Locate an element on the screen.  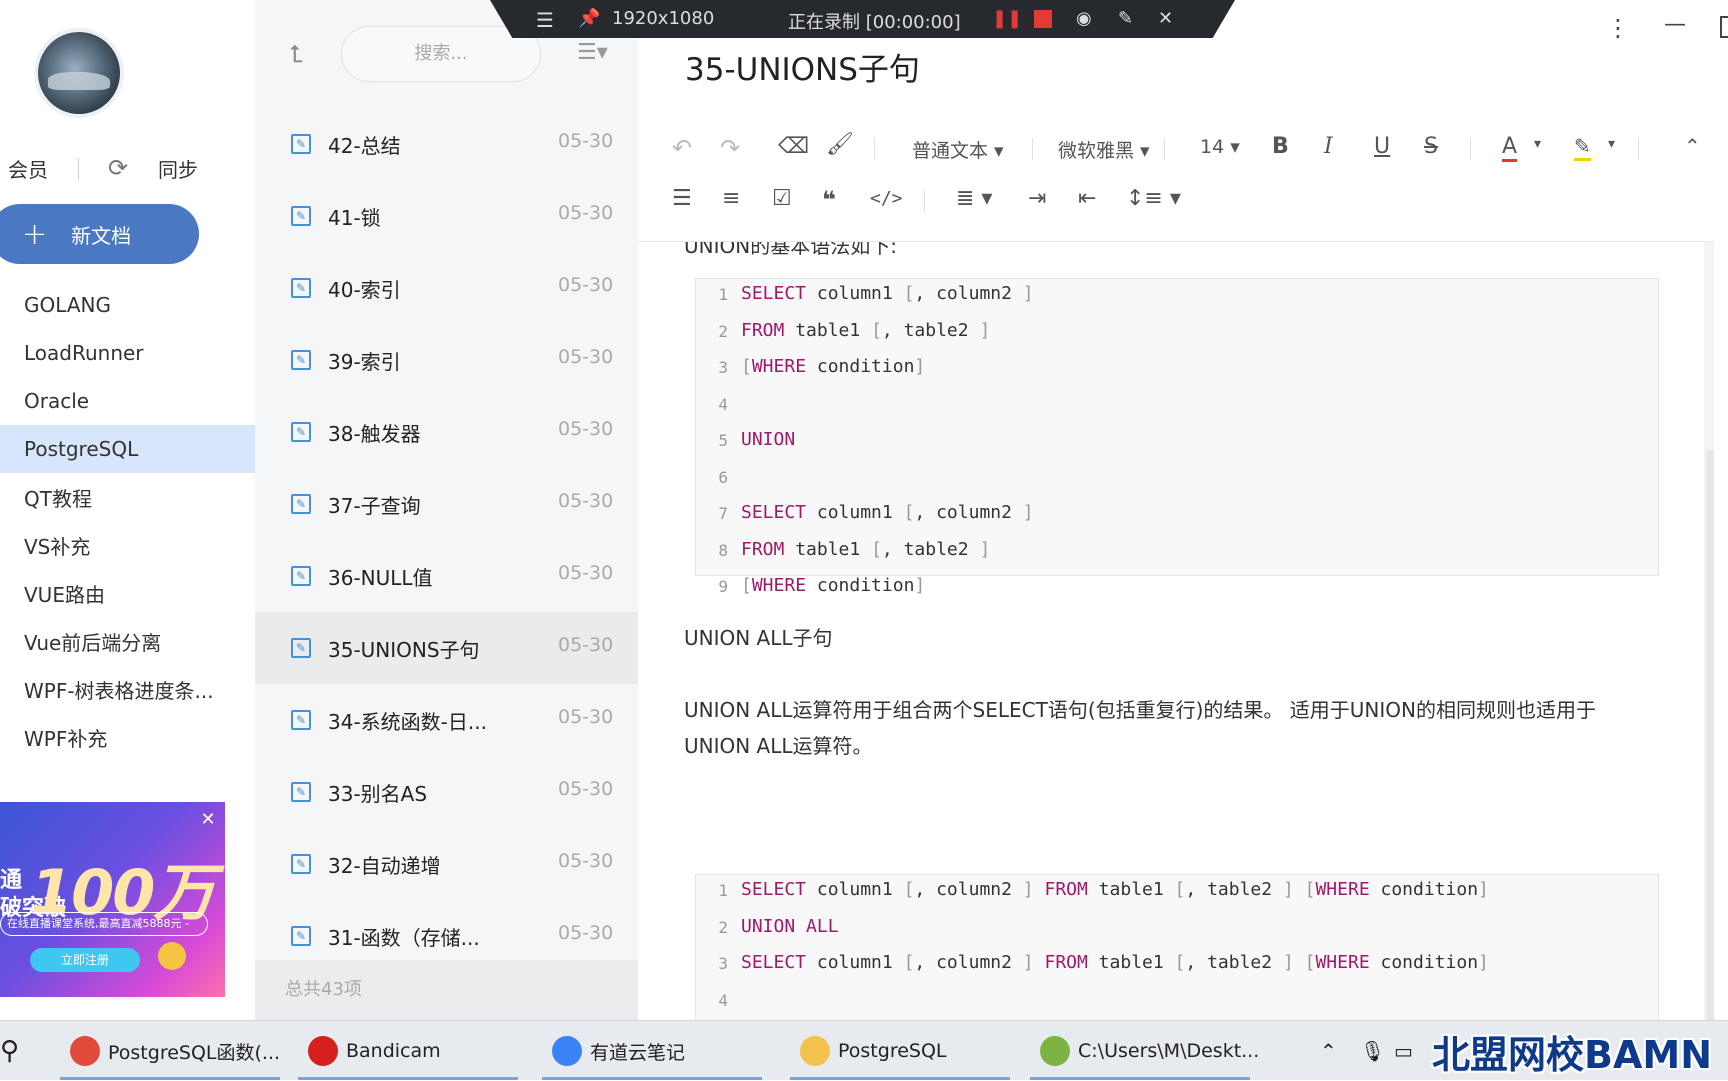
document-title: 35-UNIONS子句 is located at coordinates (802, 66).